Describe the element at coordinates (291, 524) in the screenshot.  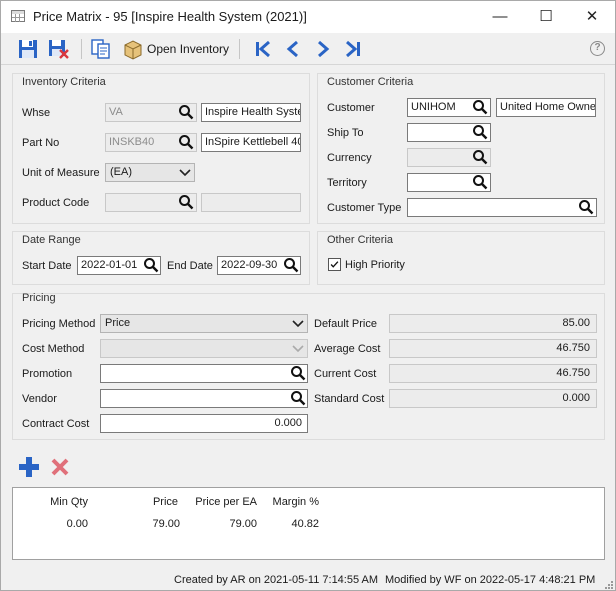
I see `cell-margin: 40.82` at that location.